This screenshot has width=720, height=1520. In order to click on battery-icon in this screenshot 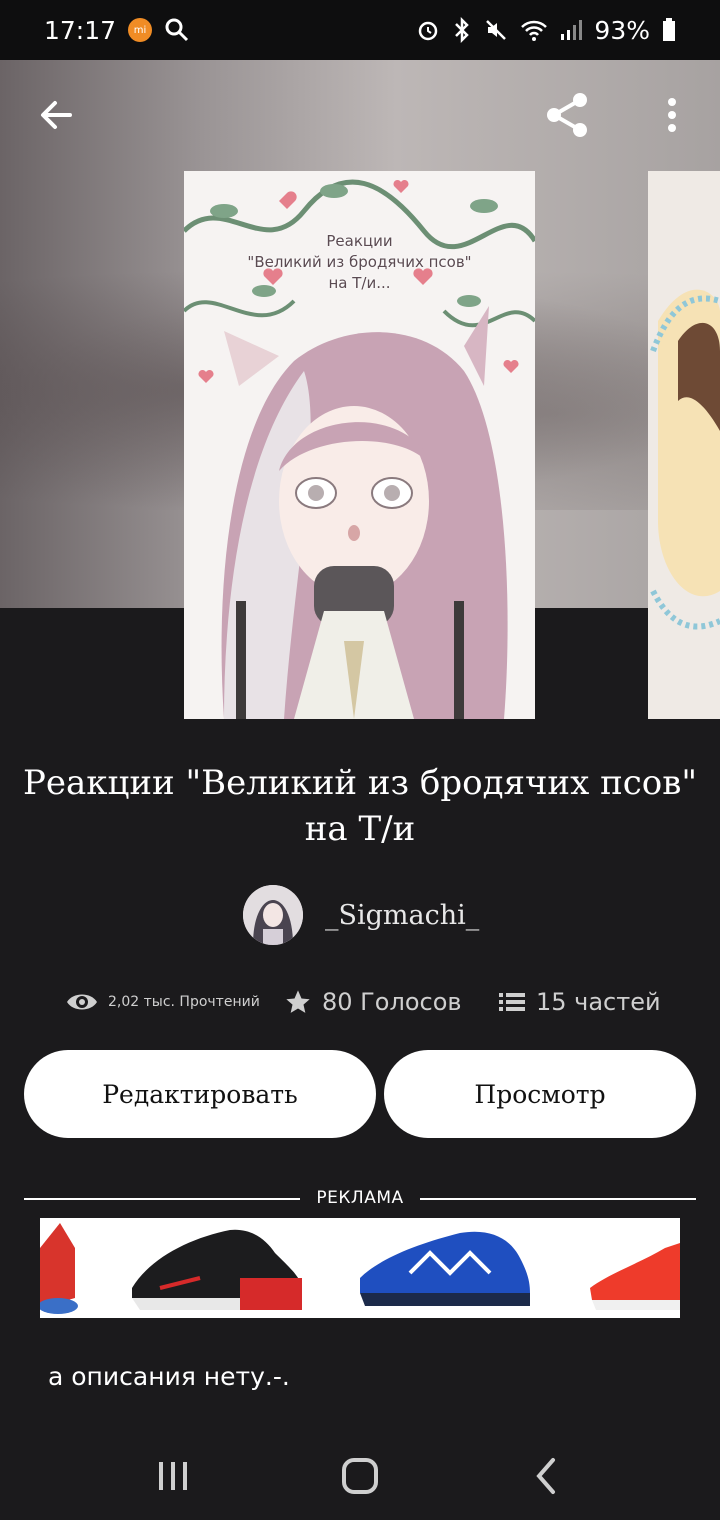, I will do `click(669, 29)`.